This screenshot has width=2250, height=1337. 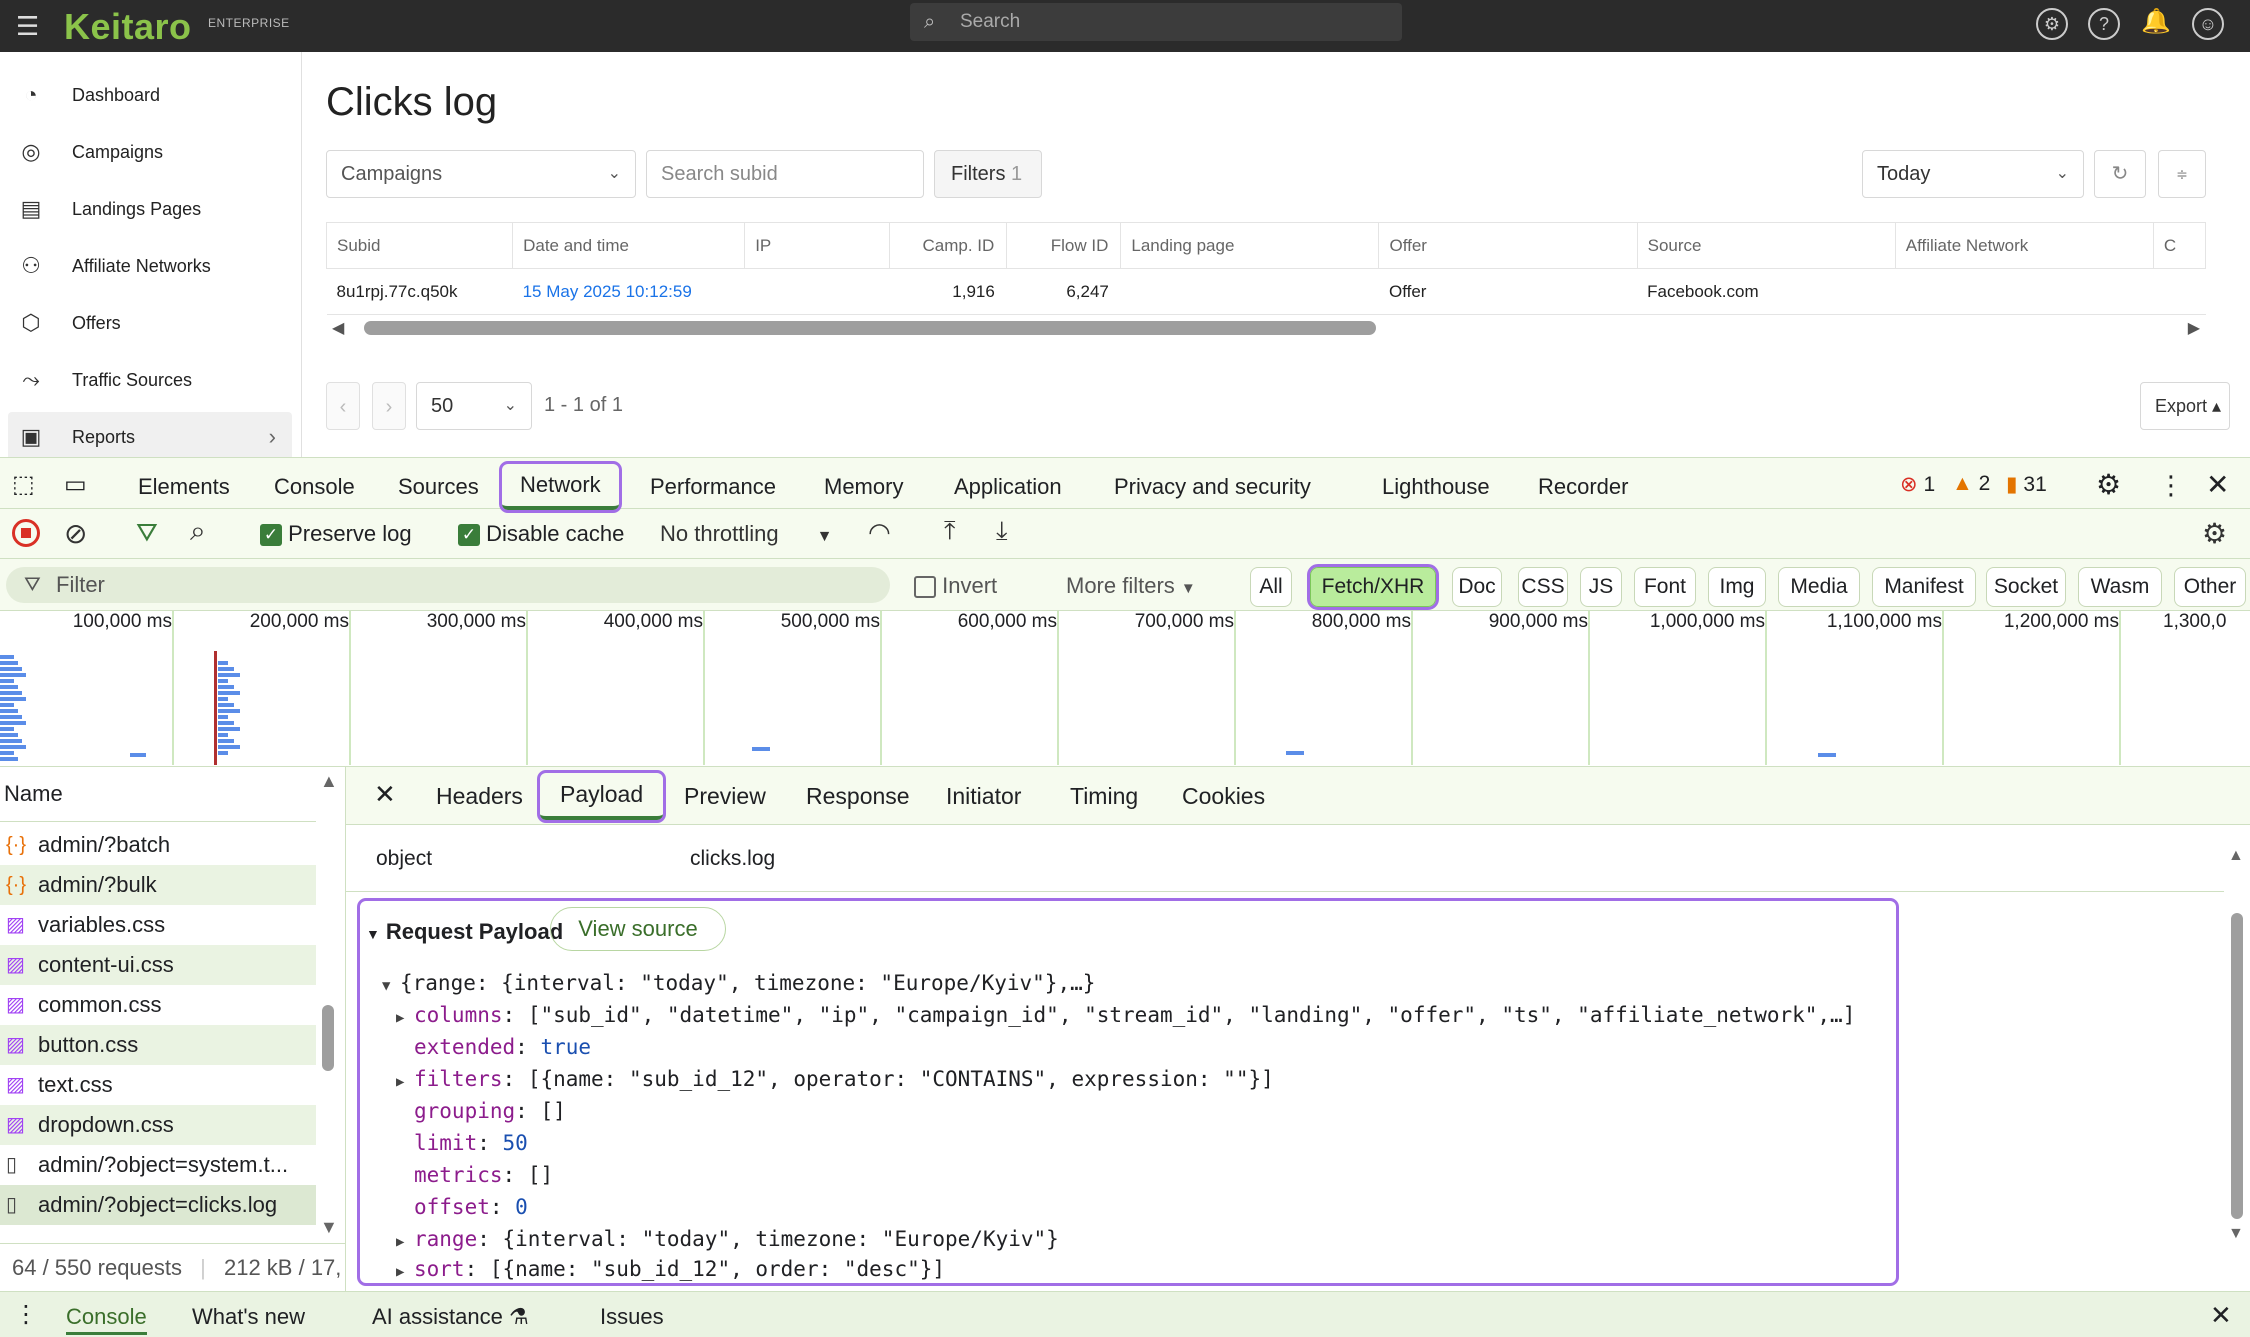 What do you see at coordinates (1601, 587) in the screenshot?
I see `type-filter-js: JS` at bounding box center [1601, 587].